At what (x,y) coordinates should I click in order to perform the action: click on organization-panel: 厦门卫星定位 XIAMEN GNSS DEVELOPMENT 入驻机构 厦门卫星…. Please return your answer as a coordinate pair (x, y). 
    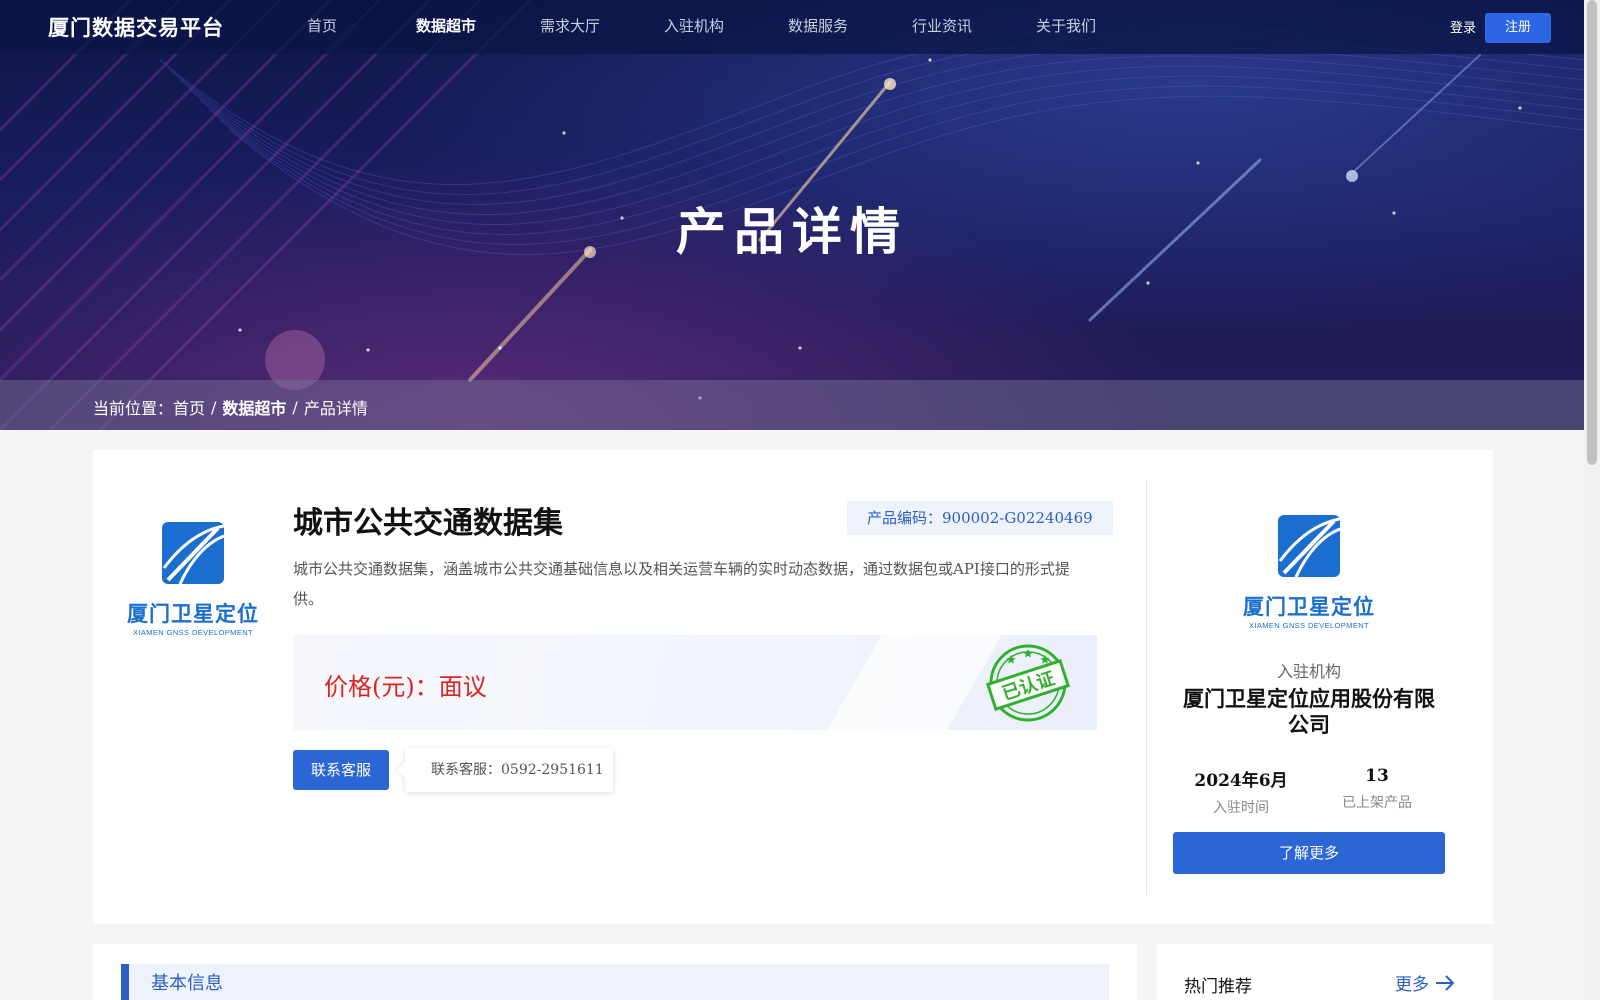
    Looking at the image, I should click on (1309, 687).